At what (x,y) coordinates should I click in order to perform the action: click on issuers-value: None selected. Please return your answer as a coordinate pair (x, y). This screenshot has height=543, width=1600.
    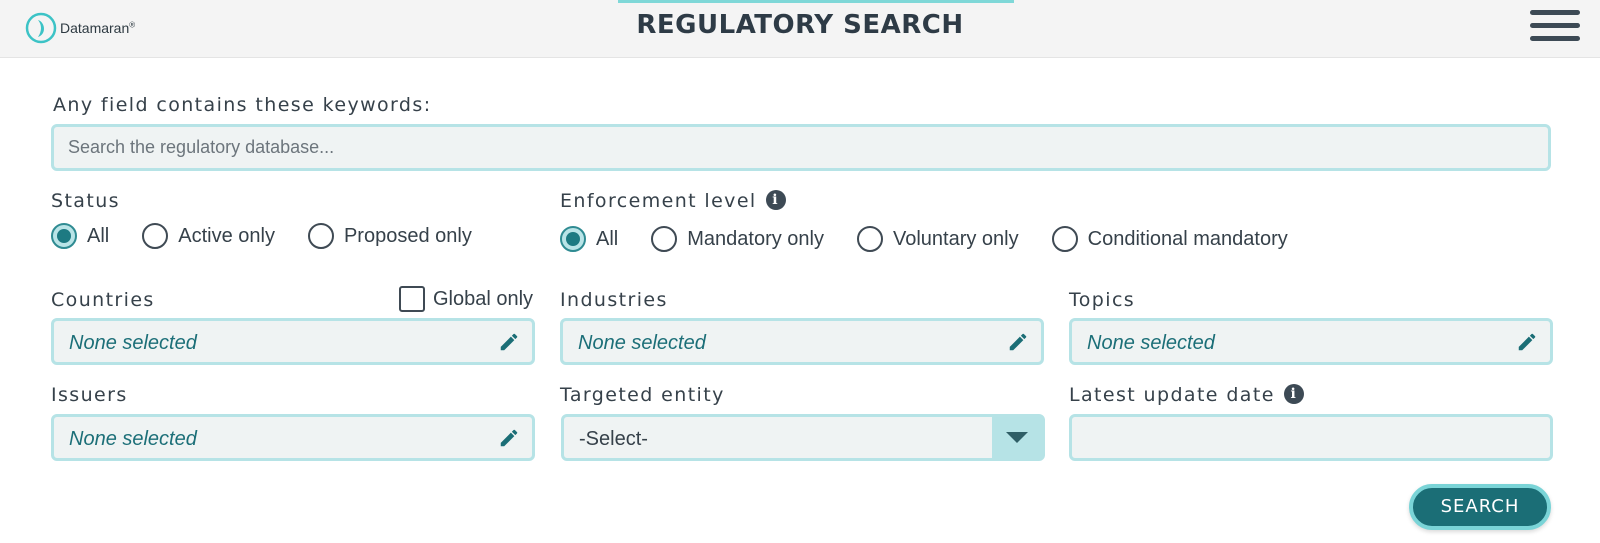
    Looking at the image, I should click on (133, 439).